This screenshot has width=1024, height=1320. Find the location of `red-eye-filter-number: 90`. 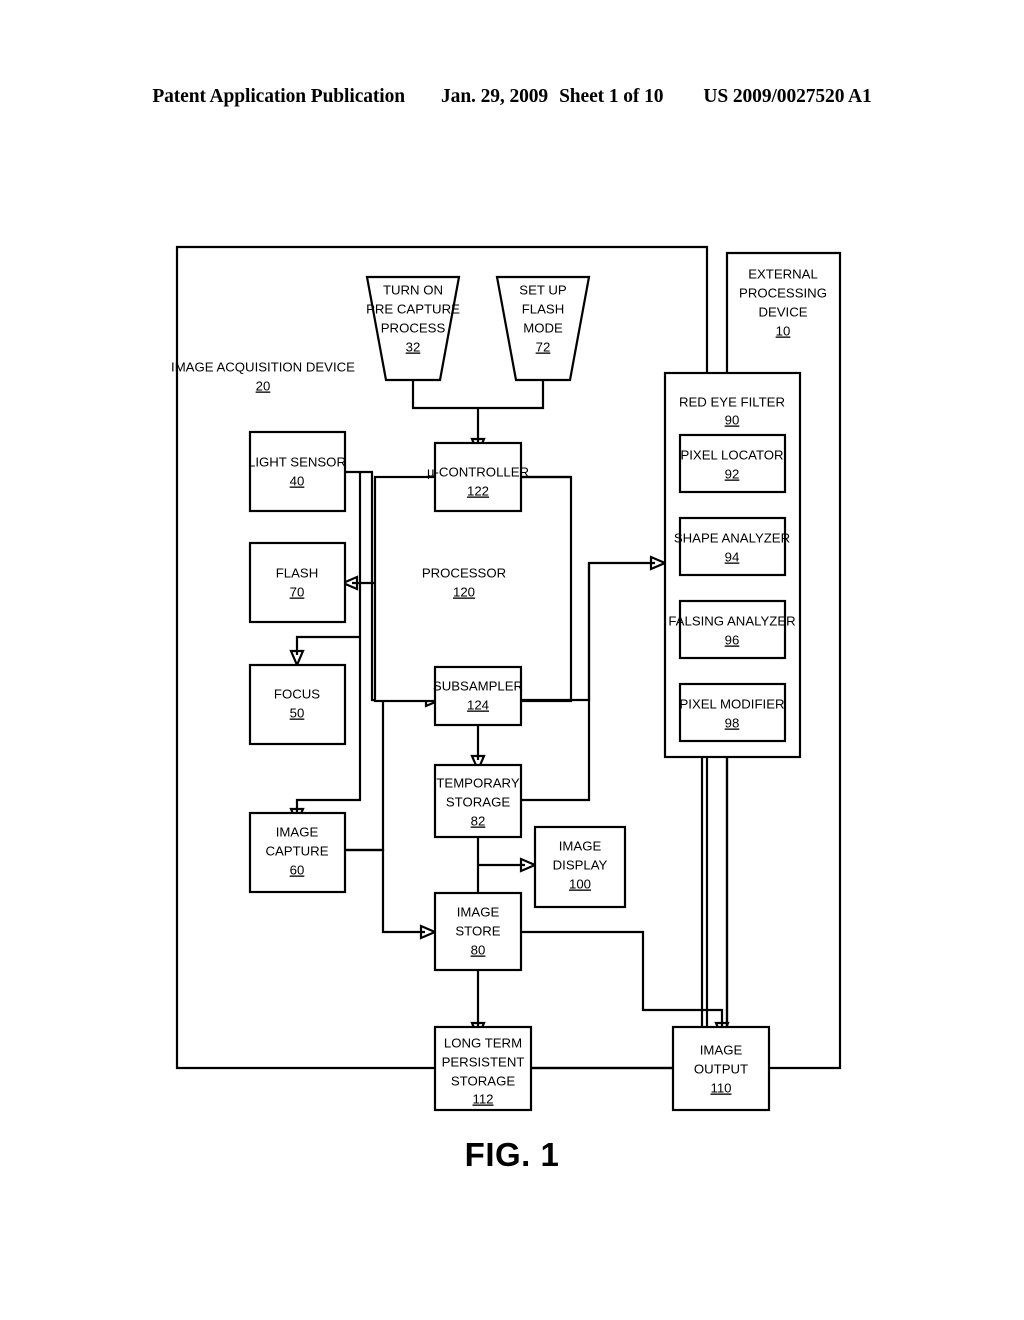

red-eye-filter-number: 90 is located at coordinates (732, 419).